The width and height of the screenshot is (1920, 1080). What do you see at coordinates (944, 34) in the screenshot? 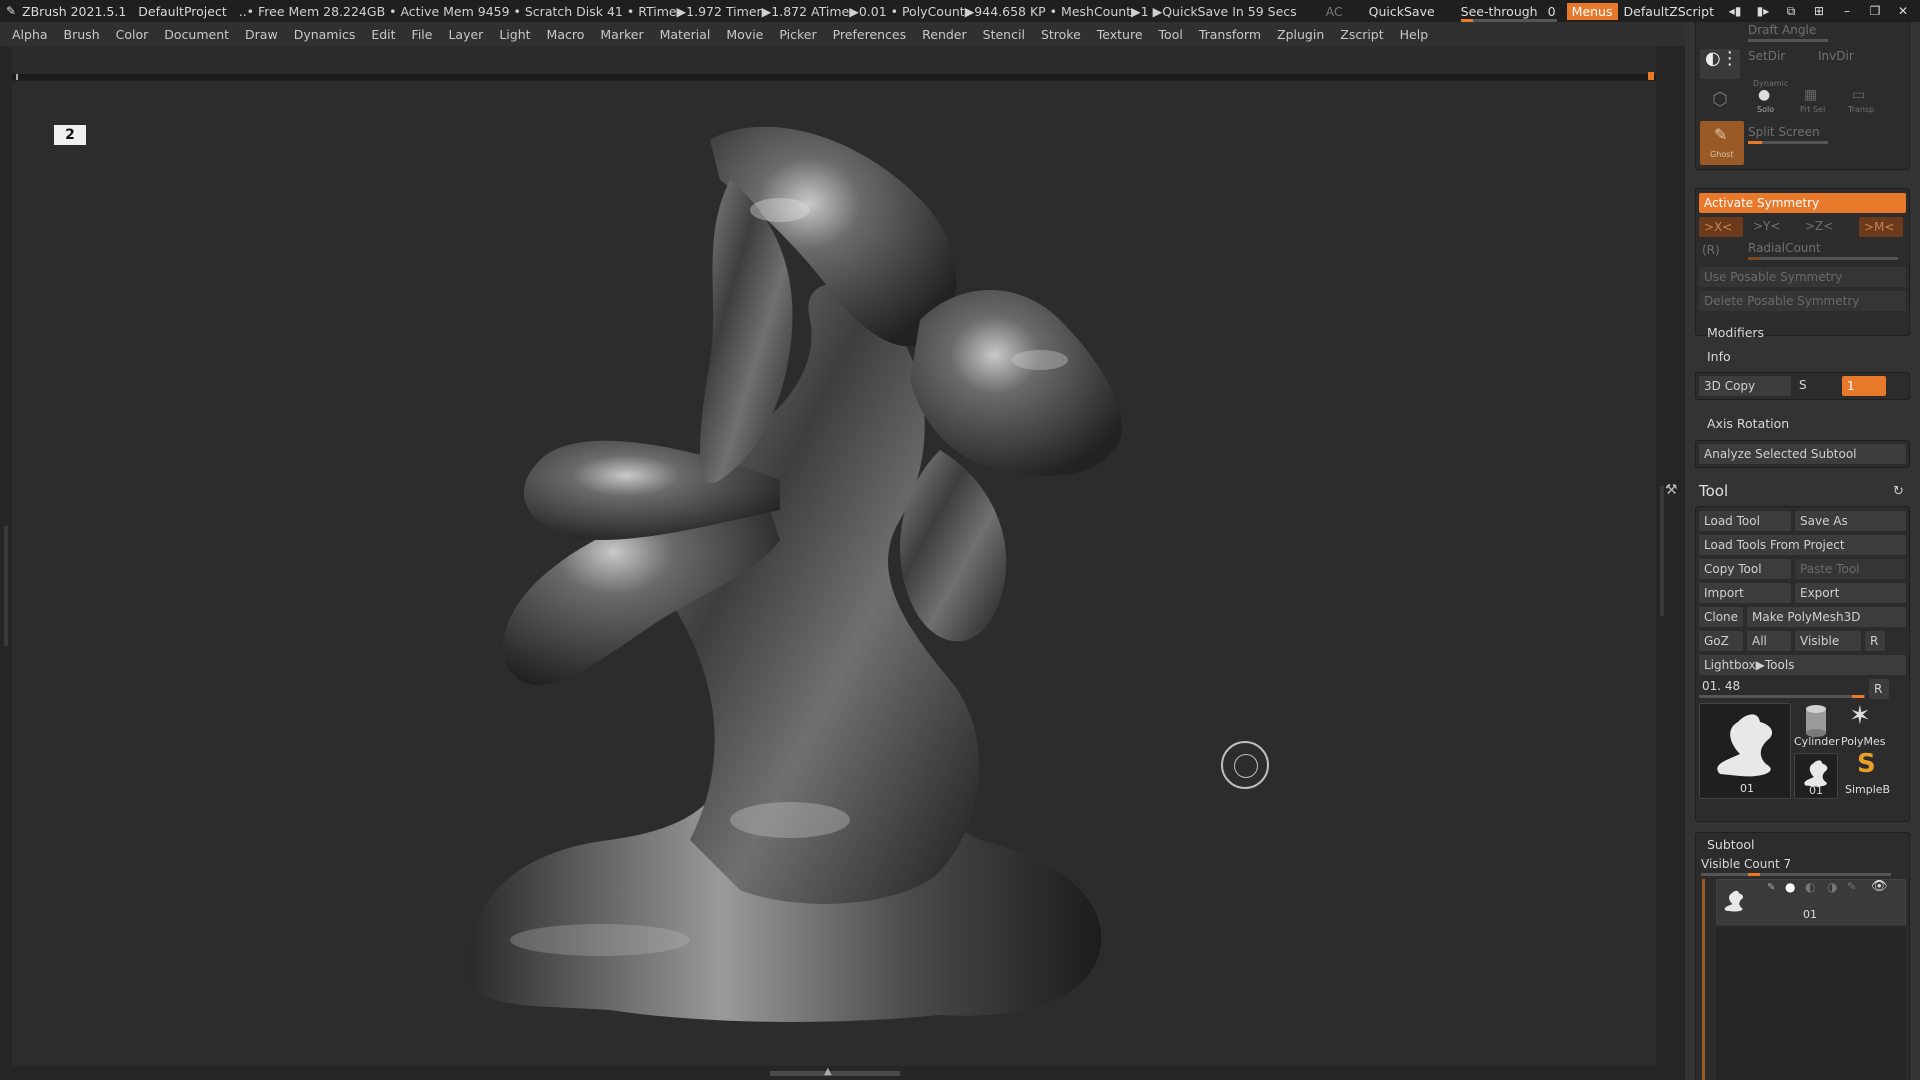
I see `menu-render: Render` at bounding box center [944, 34].